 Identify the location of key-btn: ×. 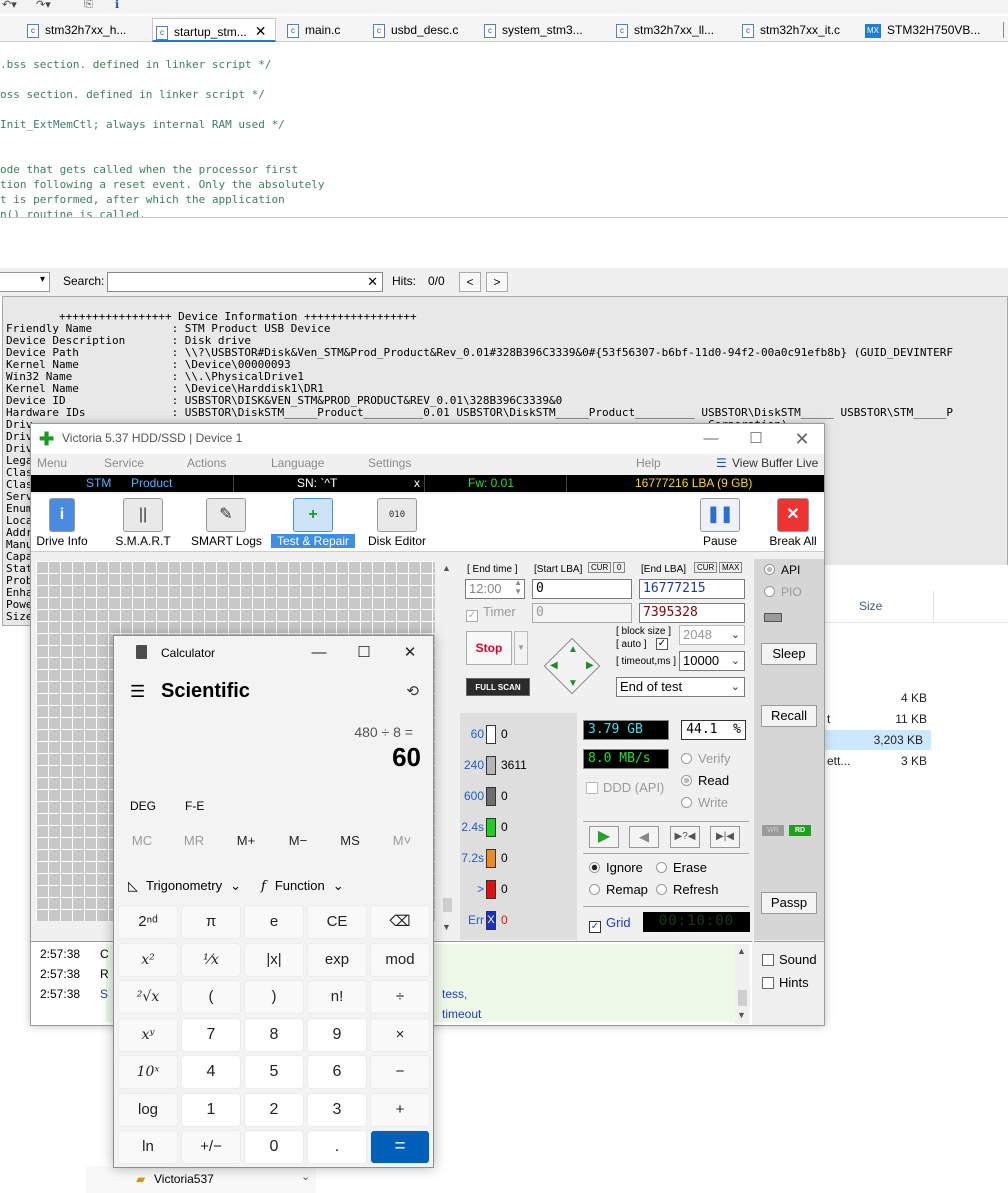
(400, 1034).